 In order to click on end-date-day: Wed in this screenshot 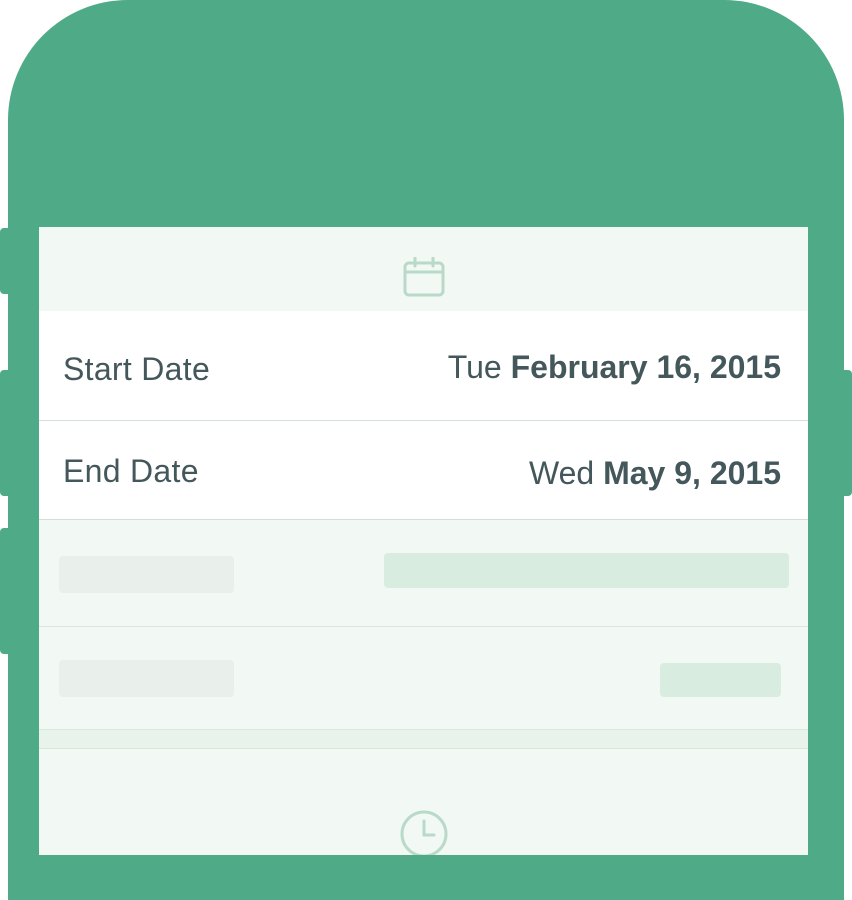, I will do `click(561, 473)`.